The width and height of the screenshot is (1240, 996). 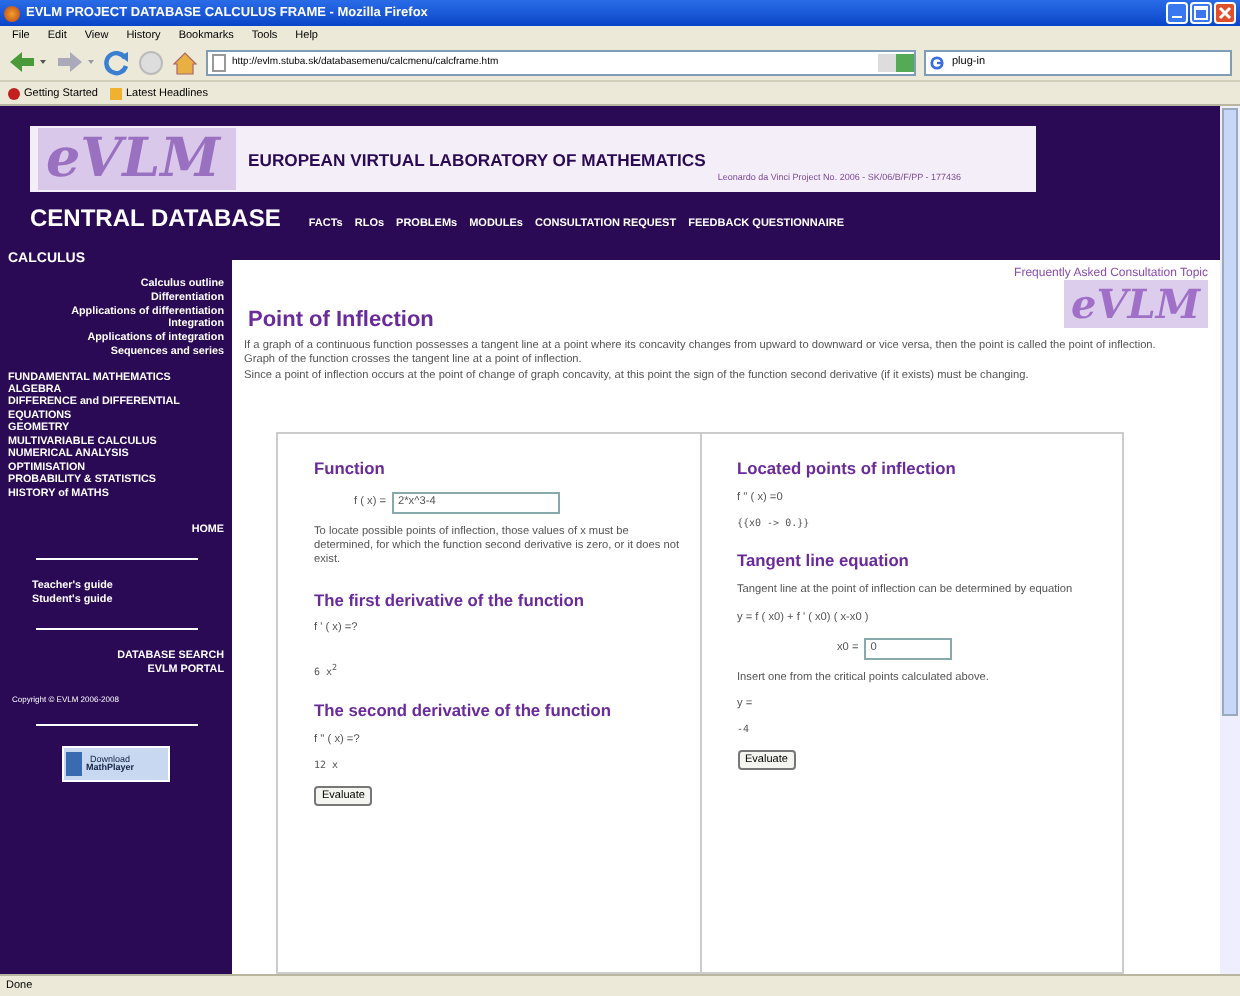 What do you see at coordinates (463, 710) in the screenshot?
I see `panel-heading: The second derivative of the function` at bounding box center [463, 710].